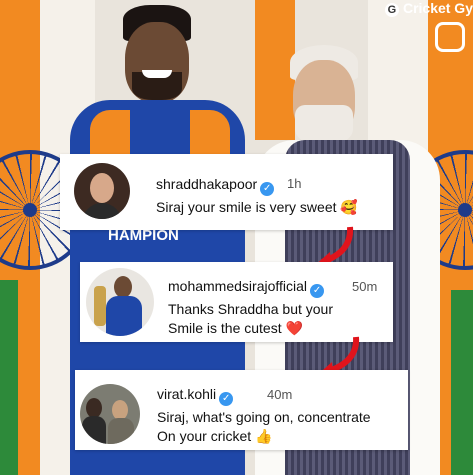 The image size is (473, 475). Describe the element at coordinates (9, 377) in the screenshot. I see `flag-stripe-left-green` at that location.